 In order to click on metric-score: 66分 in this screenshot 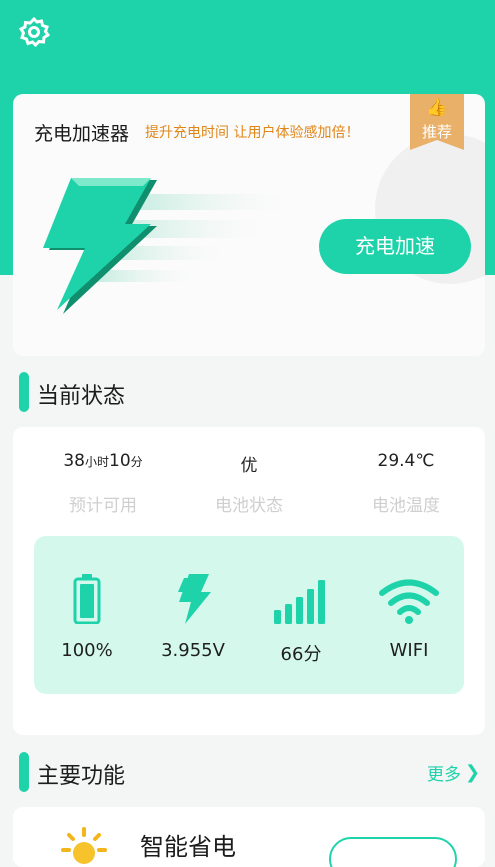, I will do `click(301, 619)`.